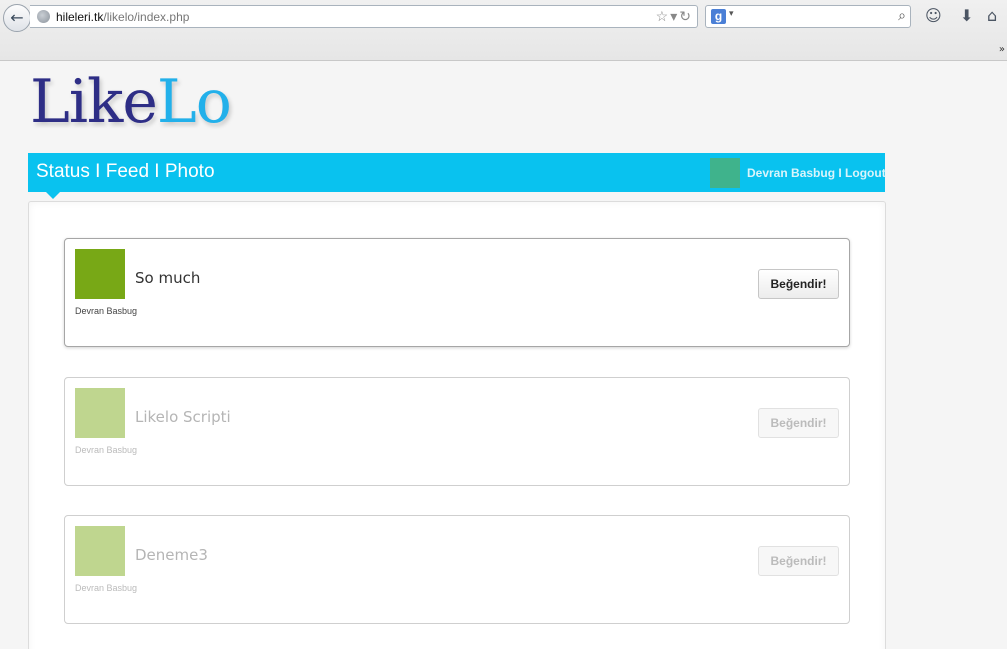 The height and width of the screenshot is (649, 1007). Describe the element at coordinates (731, 14) in the screenshot. I see `search-engine-dropdown-icon: ▾` at that location.